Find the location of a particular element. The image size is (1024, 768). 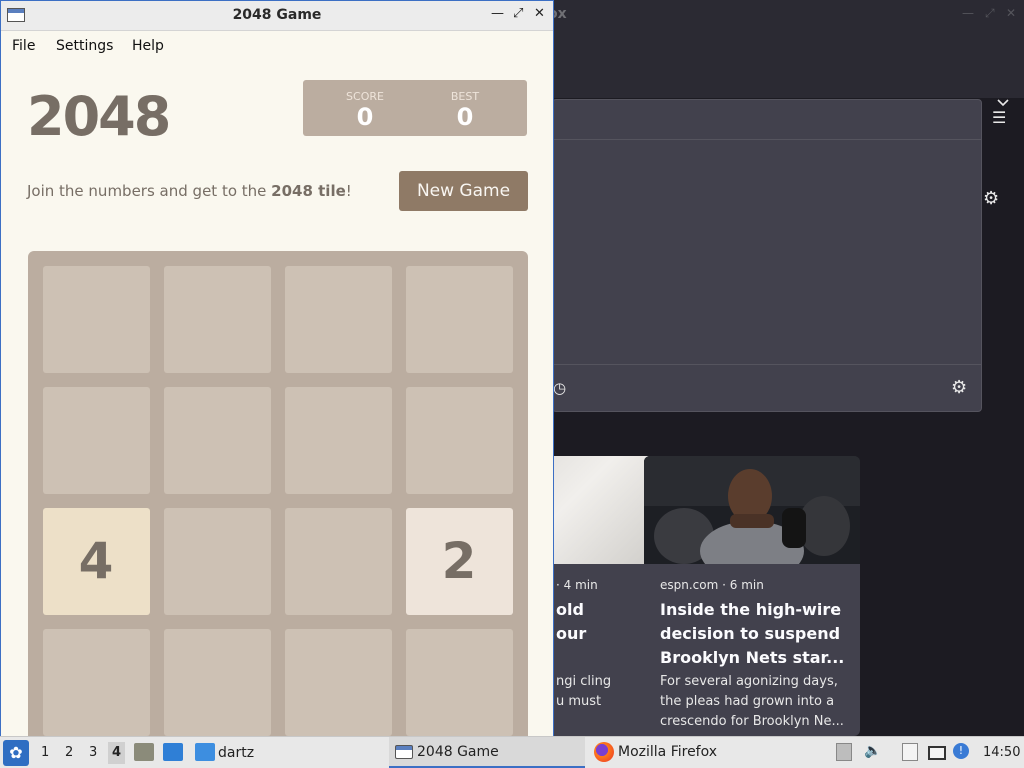

story-image is located at coordinates (752, 518).